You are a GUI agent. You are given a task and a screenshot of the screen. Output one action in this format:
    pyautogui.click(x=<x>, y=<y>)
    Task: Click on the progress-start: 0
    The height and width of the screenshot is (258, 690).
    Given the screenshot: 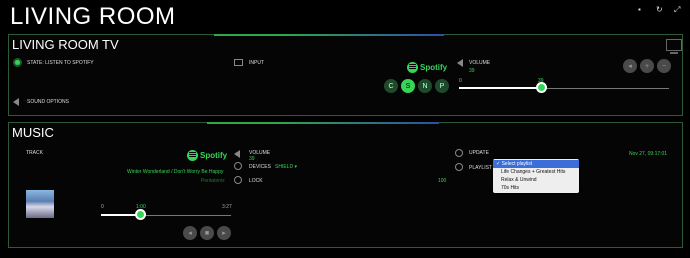 What is the action you would take?
    pyautogui.click(x=102, y=207)
    